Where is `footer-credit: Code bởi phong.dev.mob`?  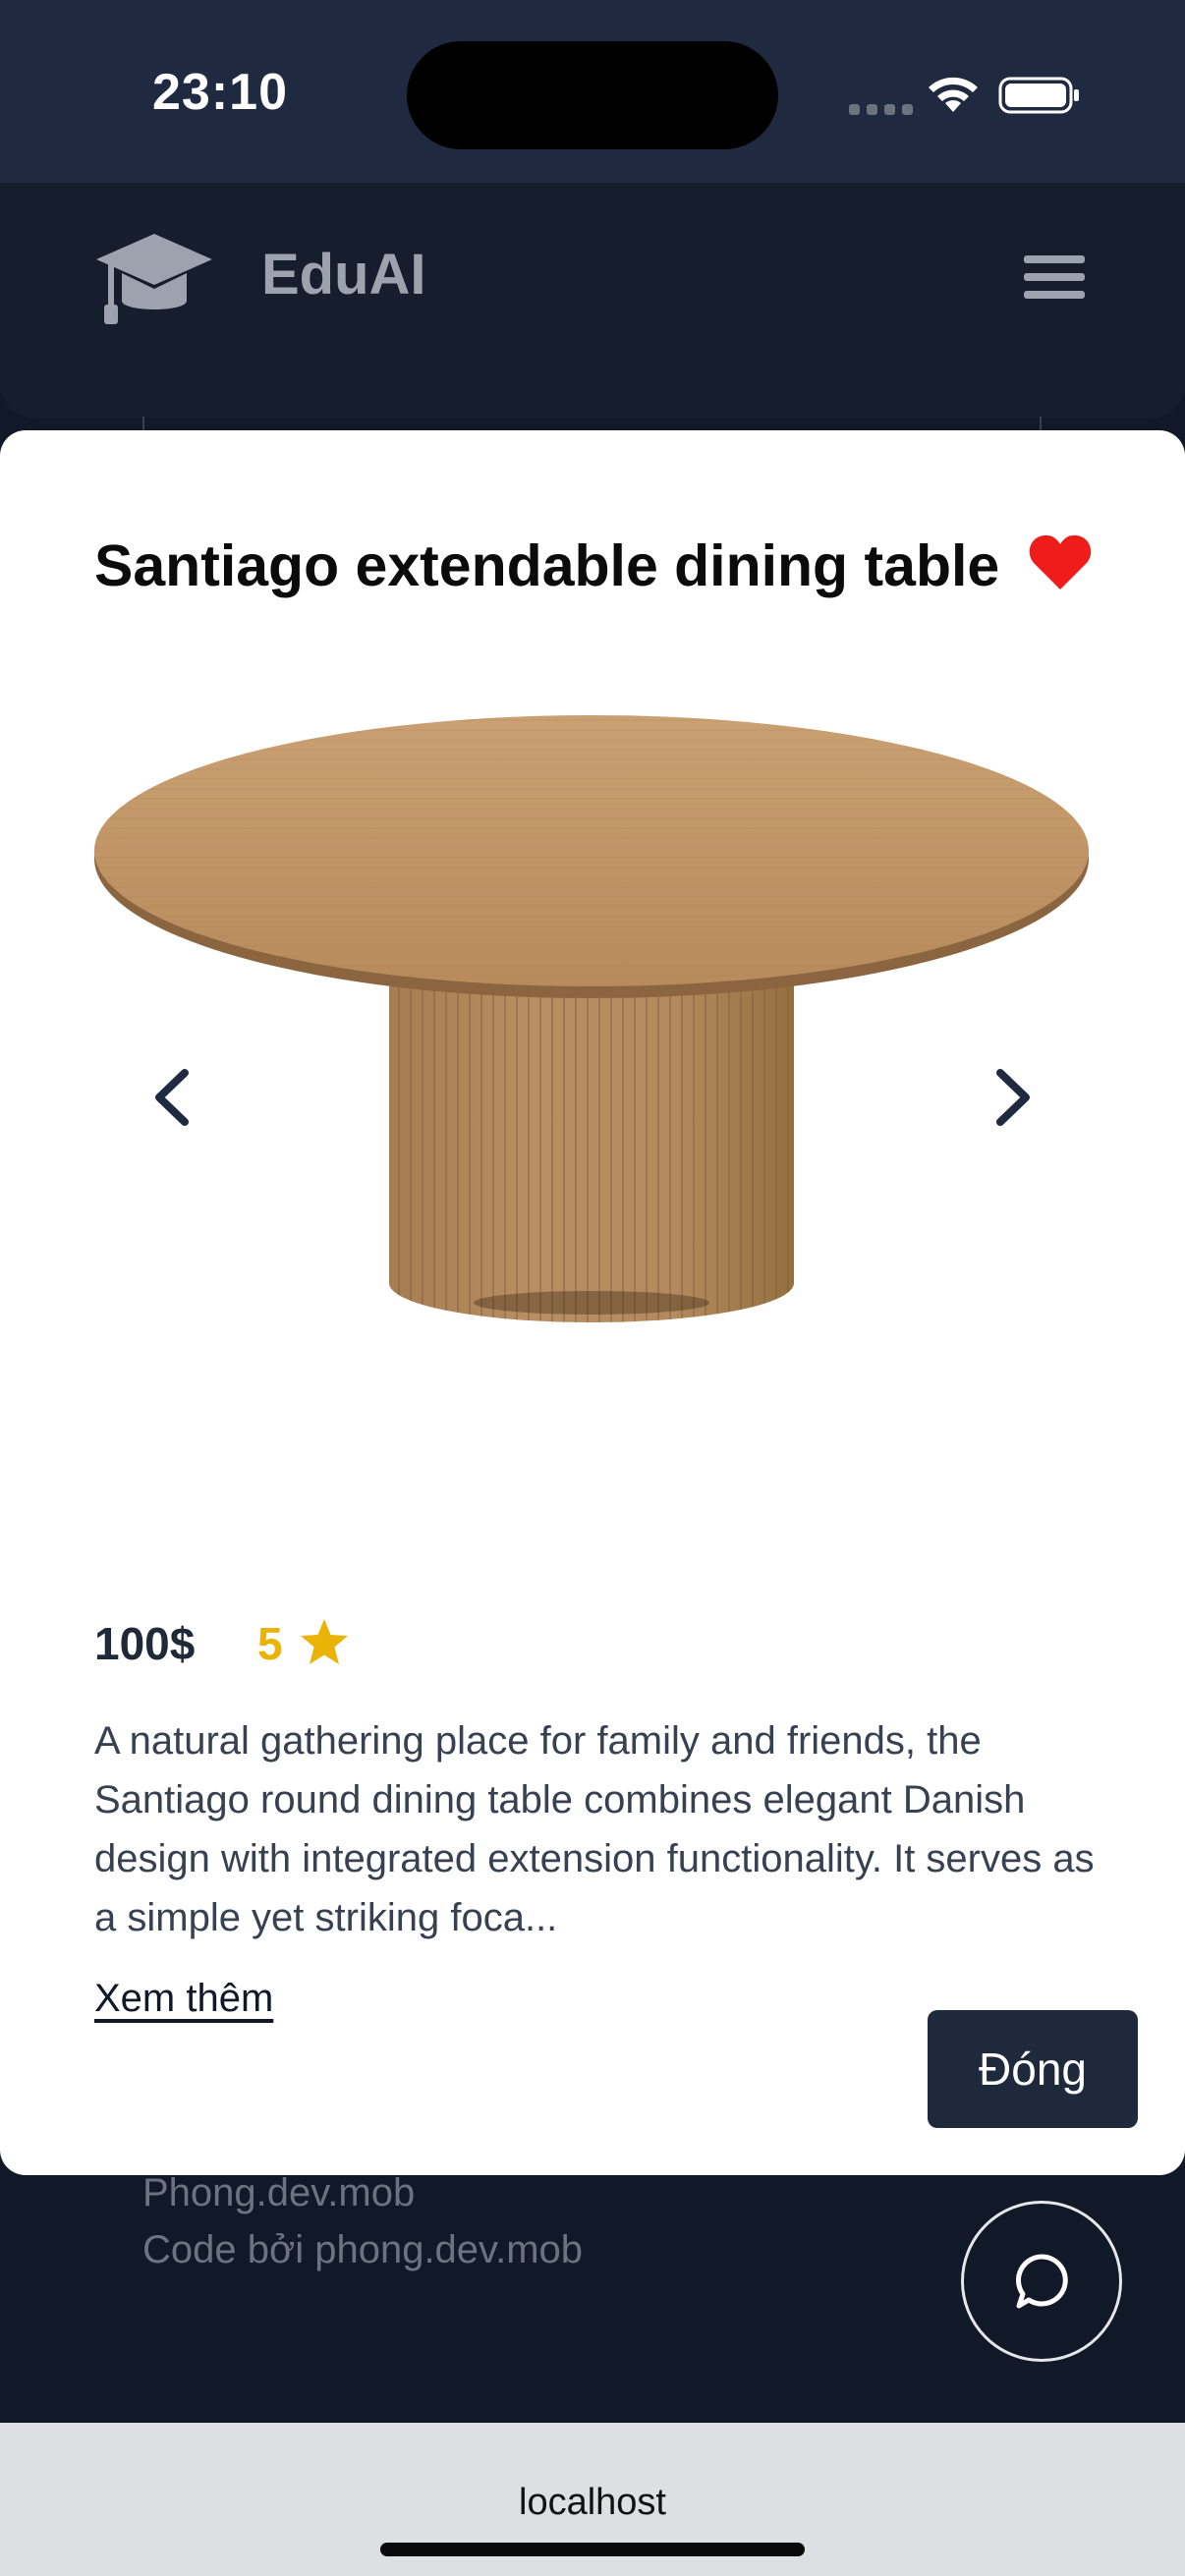
footer-credit: Code bởi phong.dev.mob is located at coordinates (363, 2249).